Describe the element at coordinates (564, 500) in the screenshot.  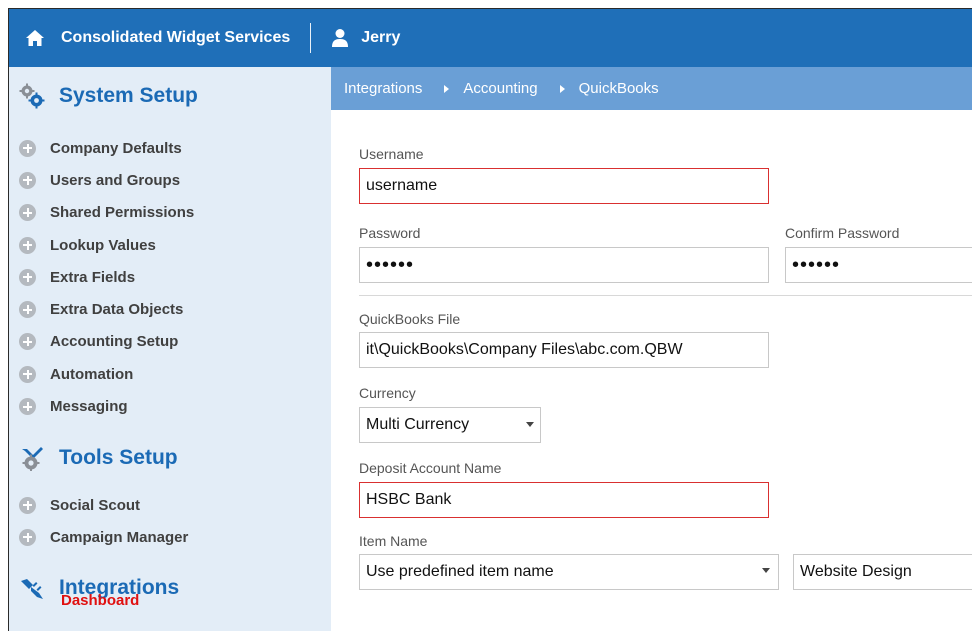
I see `deposit-account-input: HSBC Bank` at that location.